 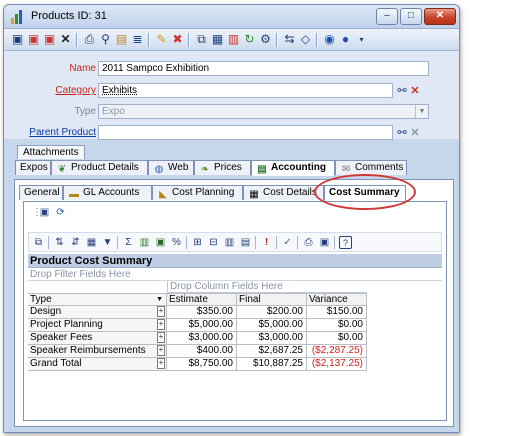 What do you see at coordinates (289, 39) in the screenshot?
I see `link-icon: ⇆` at bounding box center [289, 39].